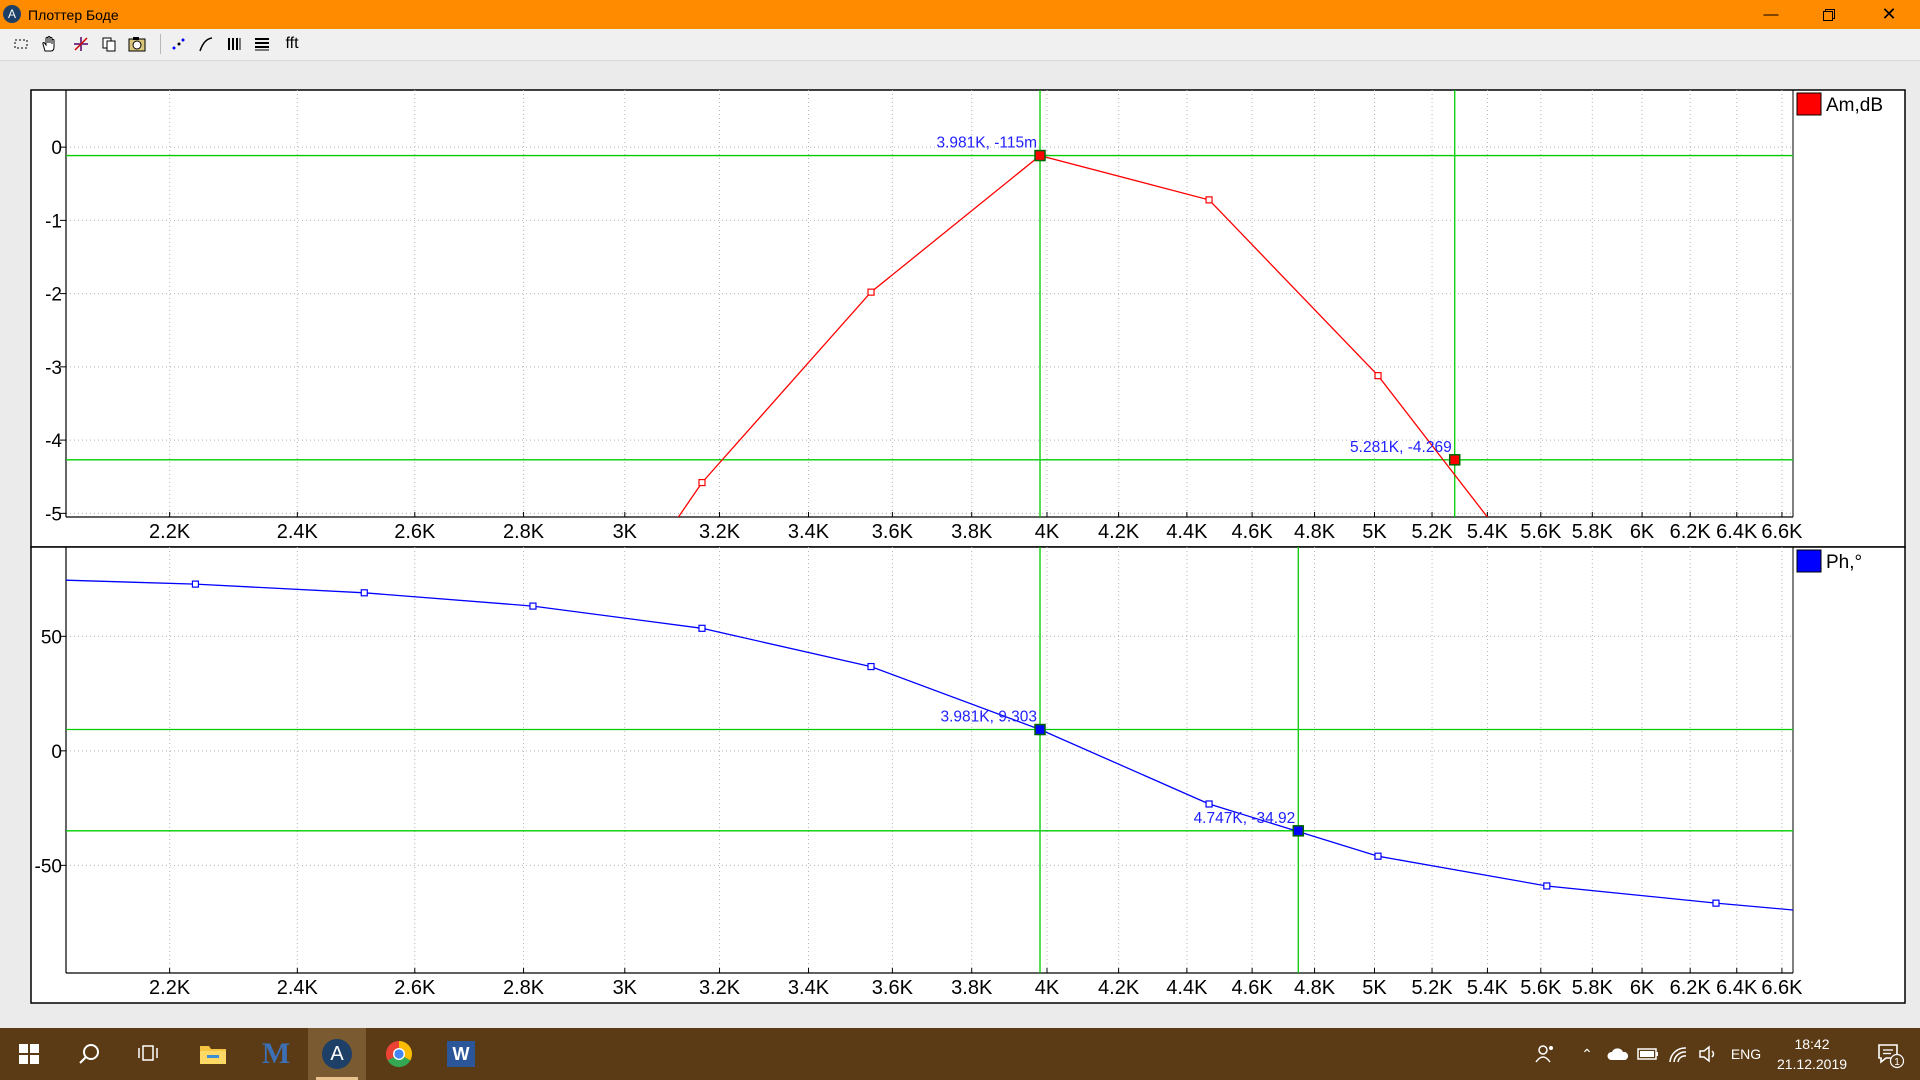 The width and height of the screenshot is (1920, 1080). I want to click on volume-button, so click(1708, 1054).